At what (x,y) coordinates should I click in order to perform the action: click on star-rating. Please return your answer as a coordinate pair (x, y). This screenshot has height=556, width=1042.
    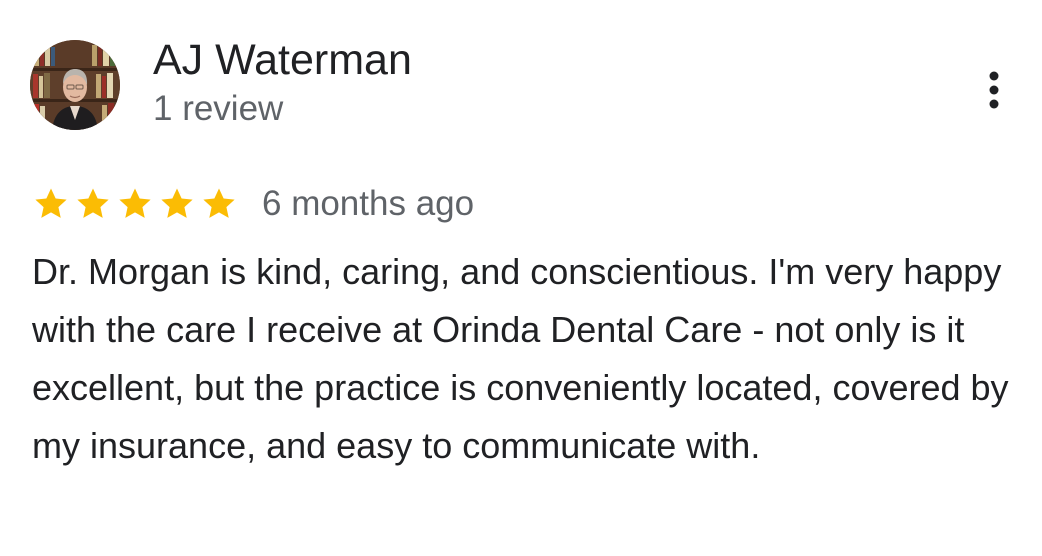
    Looking at the image, I should click on (135, 204).